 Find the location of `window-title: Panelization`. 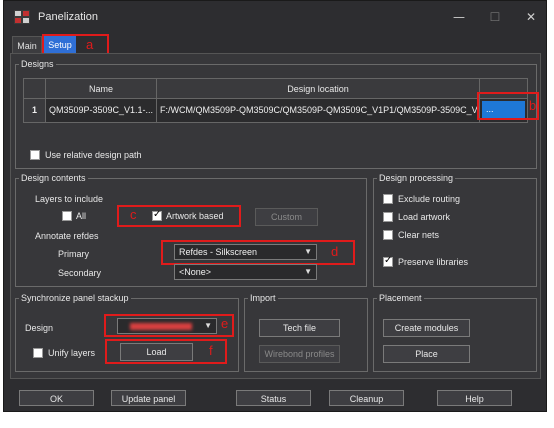

window-title: Panelization is located at coordinates (68, 17).